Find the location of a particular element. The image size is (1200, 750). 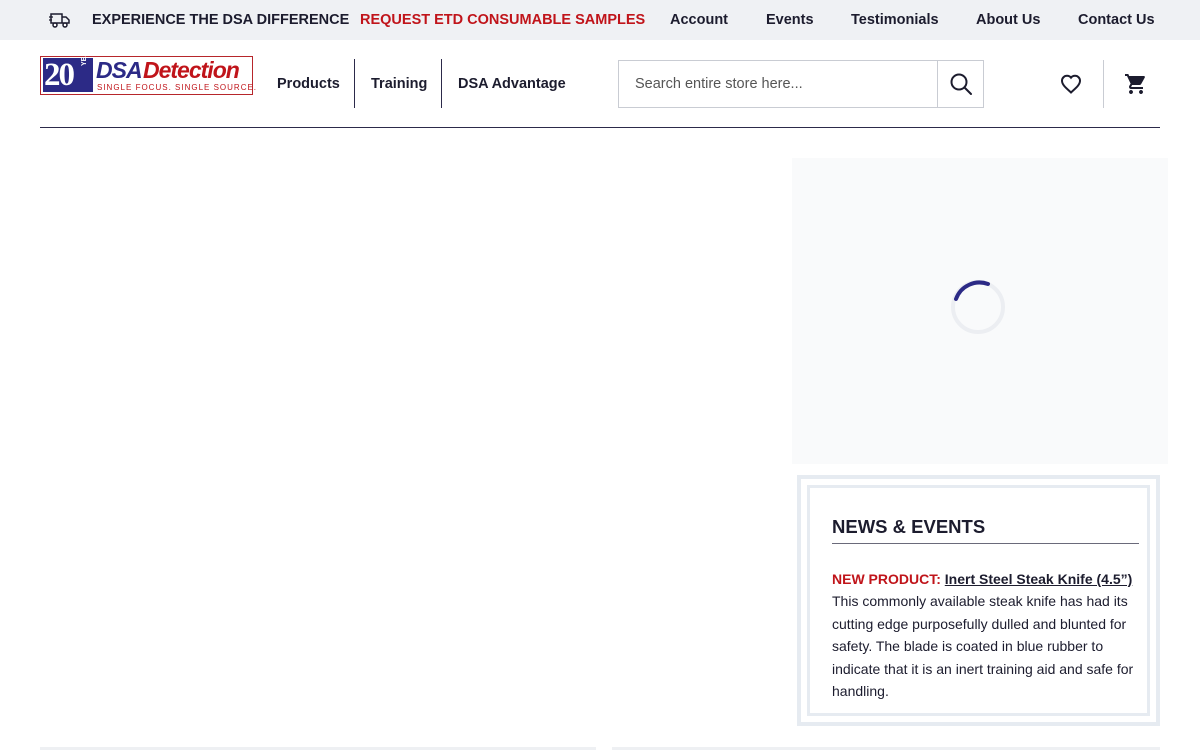

logo-brand-dsa: DSA is located at coordinates (119, 70).